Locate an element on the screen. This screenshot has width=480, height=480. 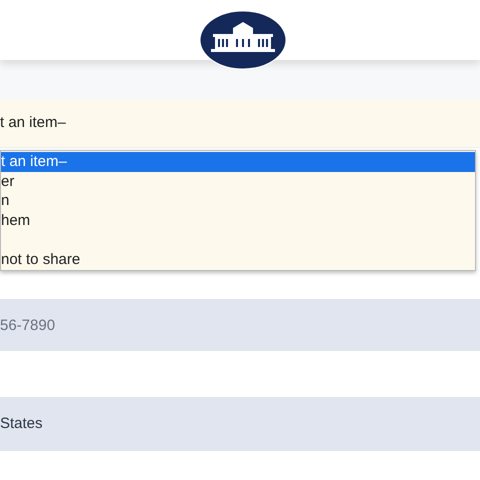
building-logo is located at coordinates (243, 40).